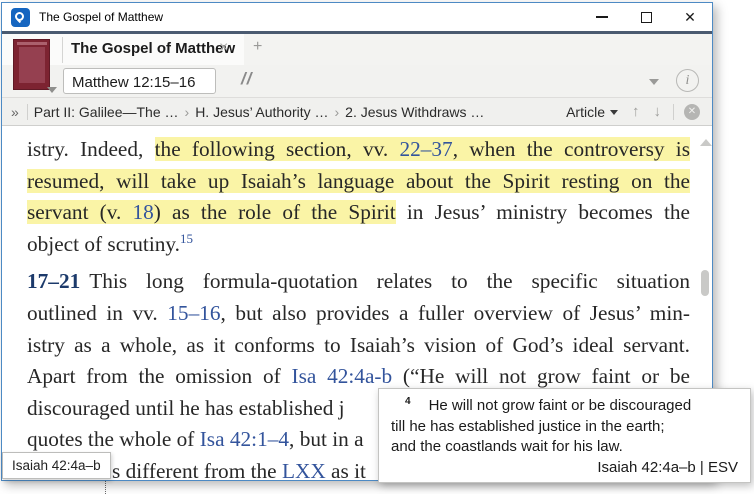 This screenshot has width=754, height=494. What do you see at coordinates (62, 50) in the screenshot?
I see `tab-separator` at bounding box center [62, 50].